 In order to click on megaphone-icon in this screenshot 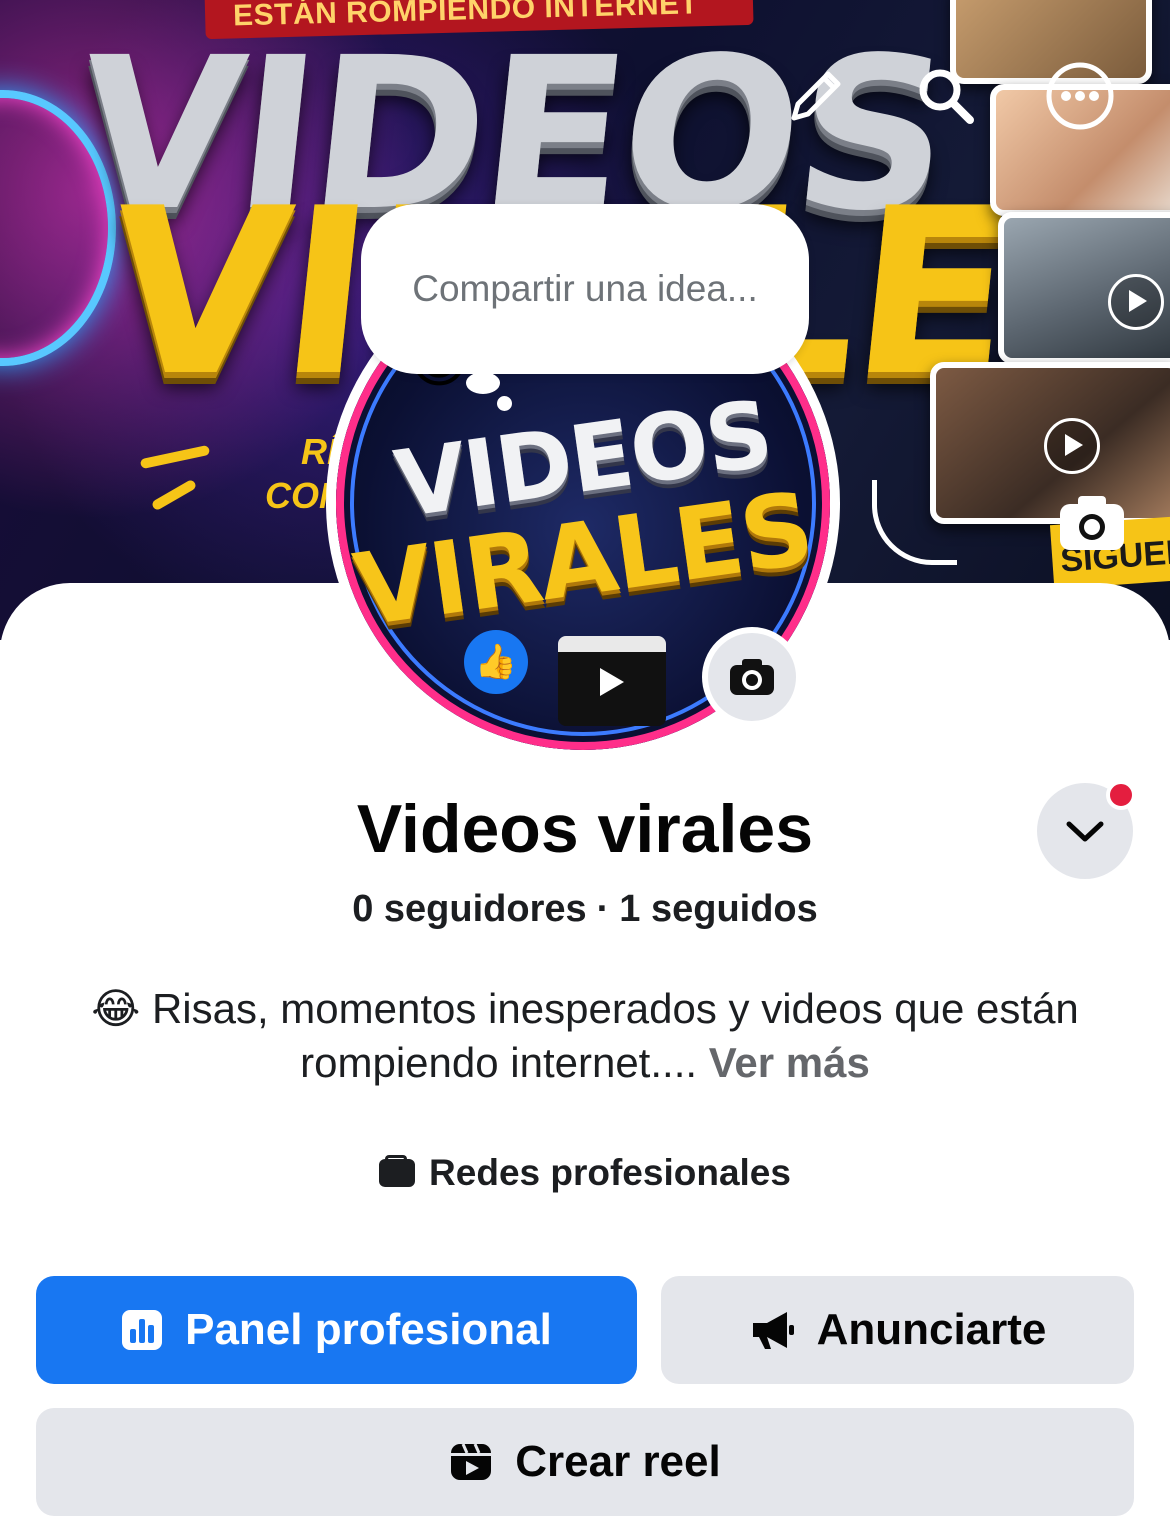, I will do `click(772, 1330)`.